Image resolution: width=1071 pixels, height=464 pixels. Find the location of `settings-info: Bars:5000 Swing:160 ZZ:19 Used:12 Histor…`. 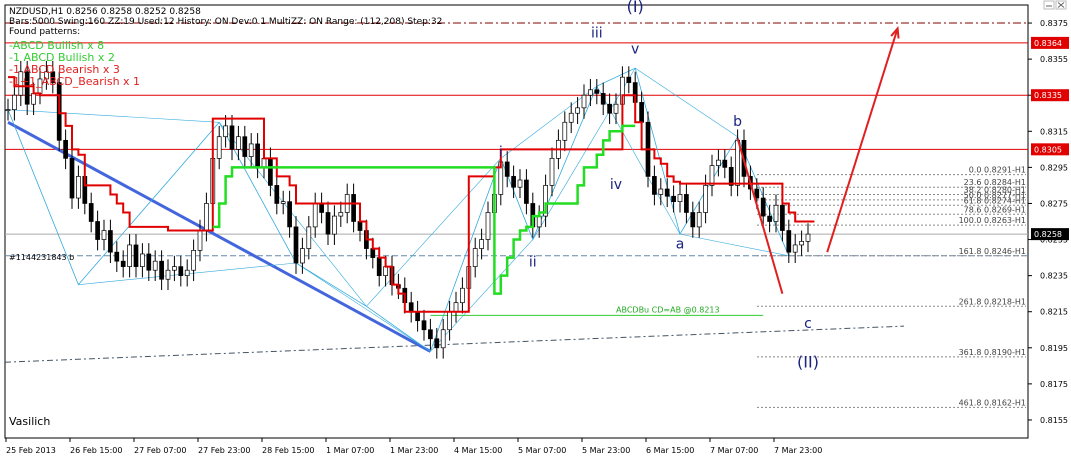

settings-info: Bars:5000 Swing:160 ZZ:19 Used:12 Histor… is located at coordinates (225, 22).